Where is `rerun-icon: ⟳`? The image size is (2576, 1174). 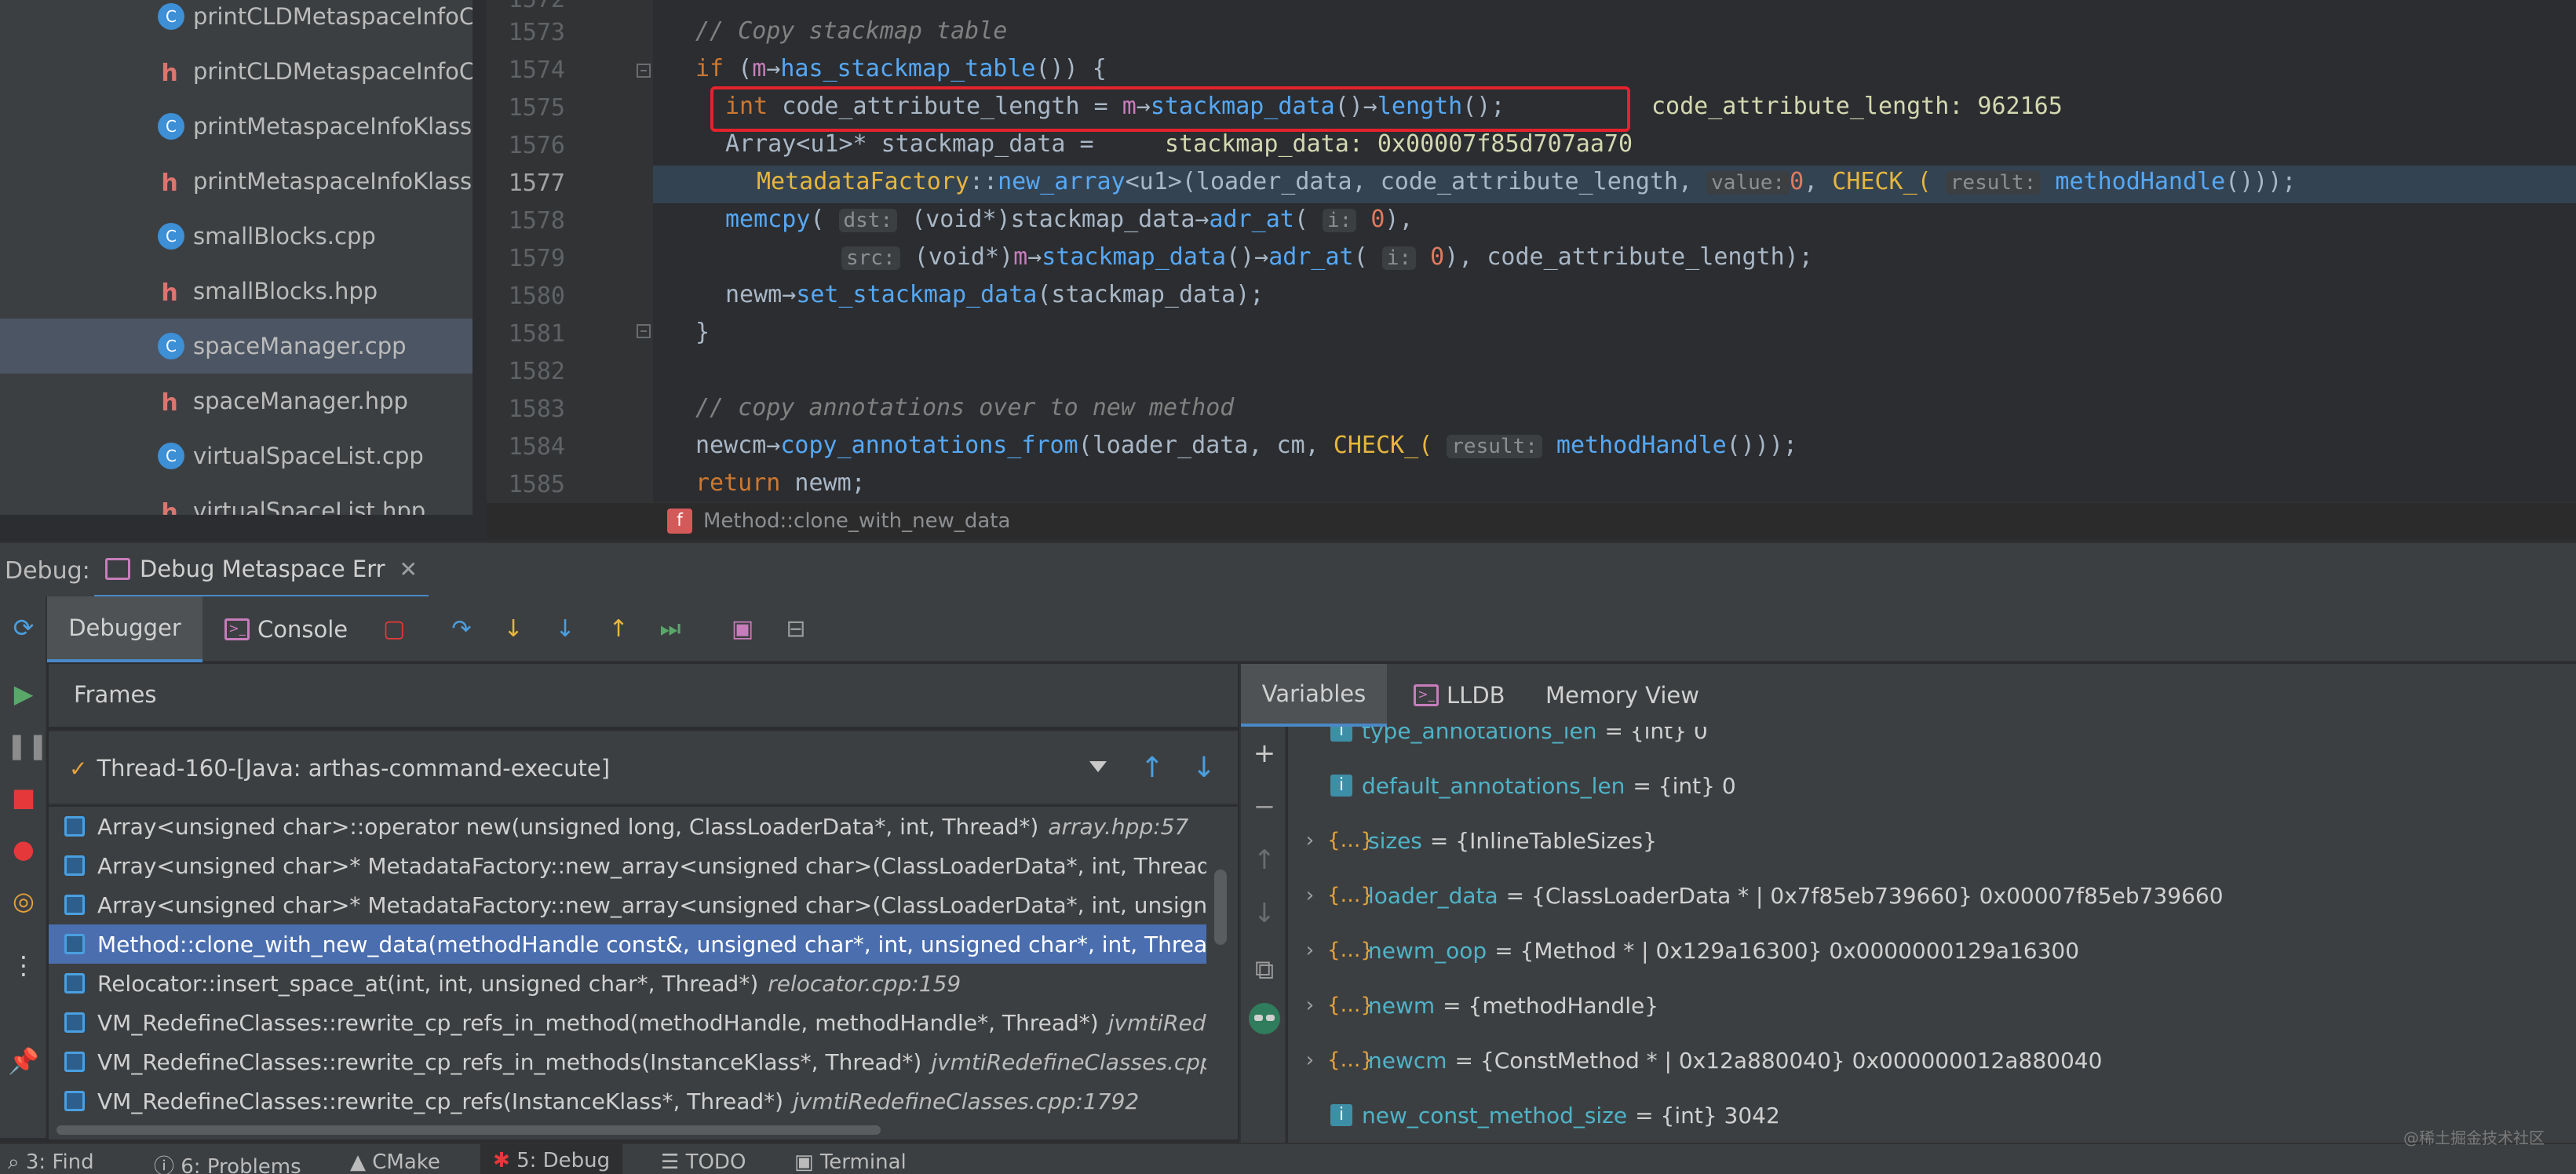 rerun-icon: ⟳ is located at coordinates (23, 628).